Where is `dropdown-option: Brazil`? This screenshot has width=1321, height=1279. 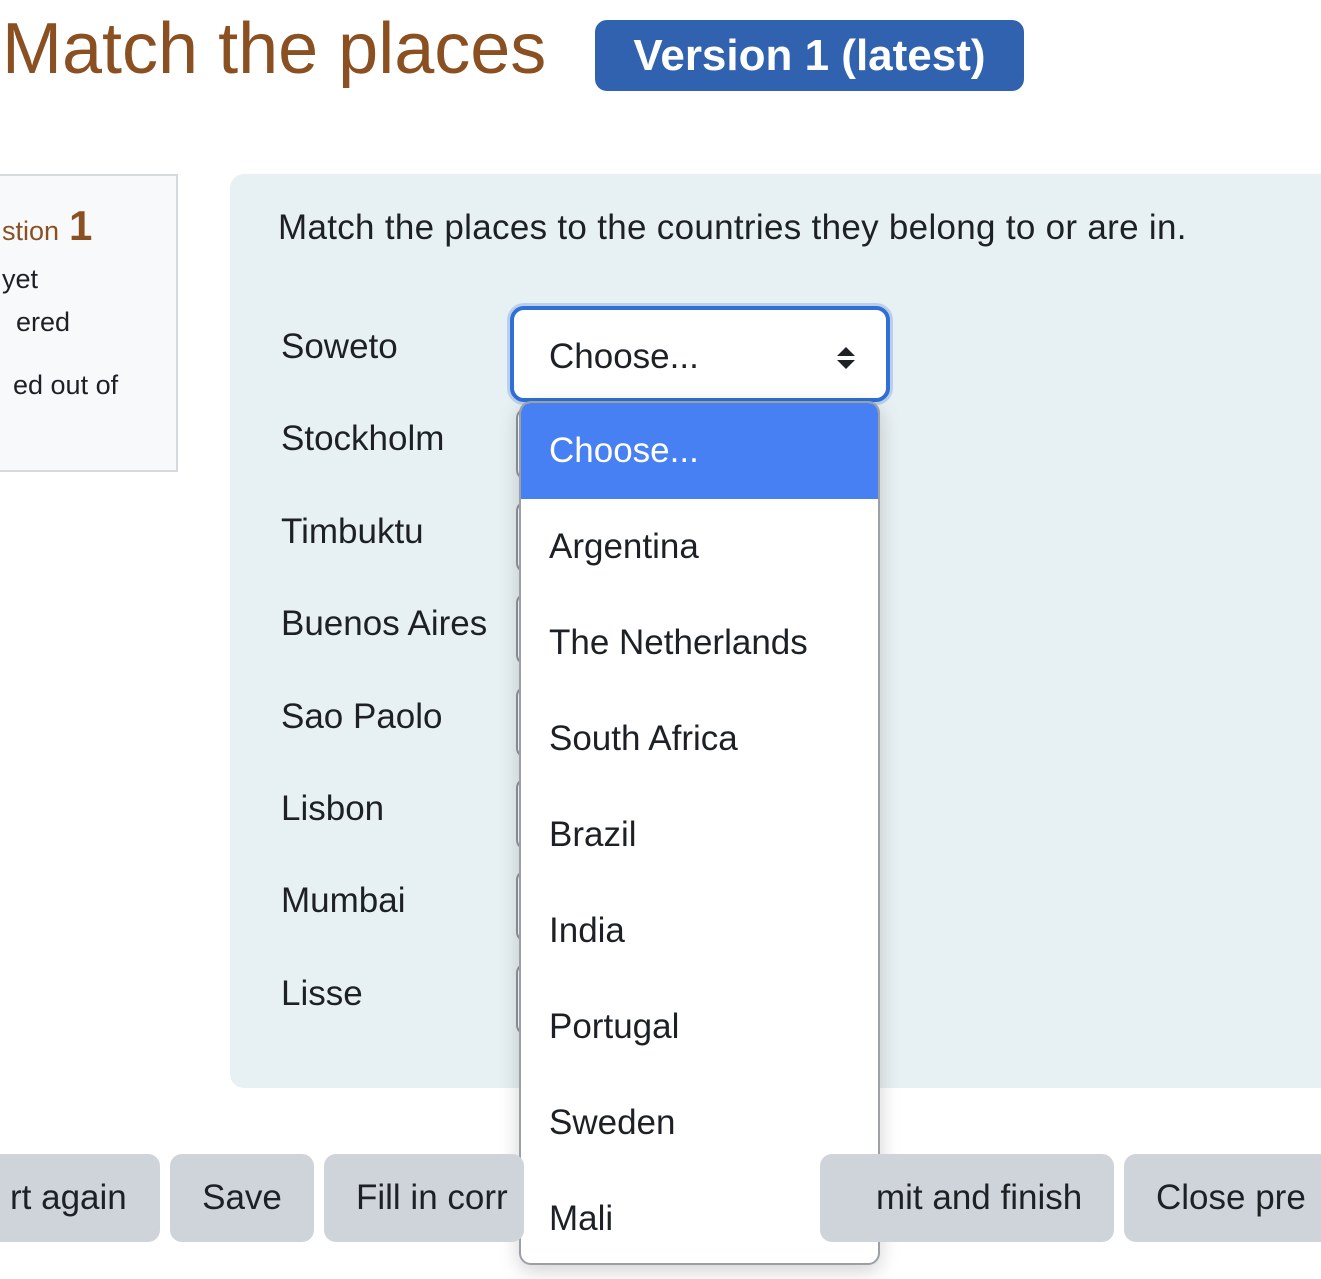 dropdown-option: Brazil is located at coordinates (699, 835).